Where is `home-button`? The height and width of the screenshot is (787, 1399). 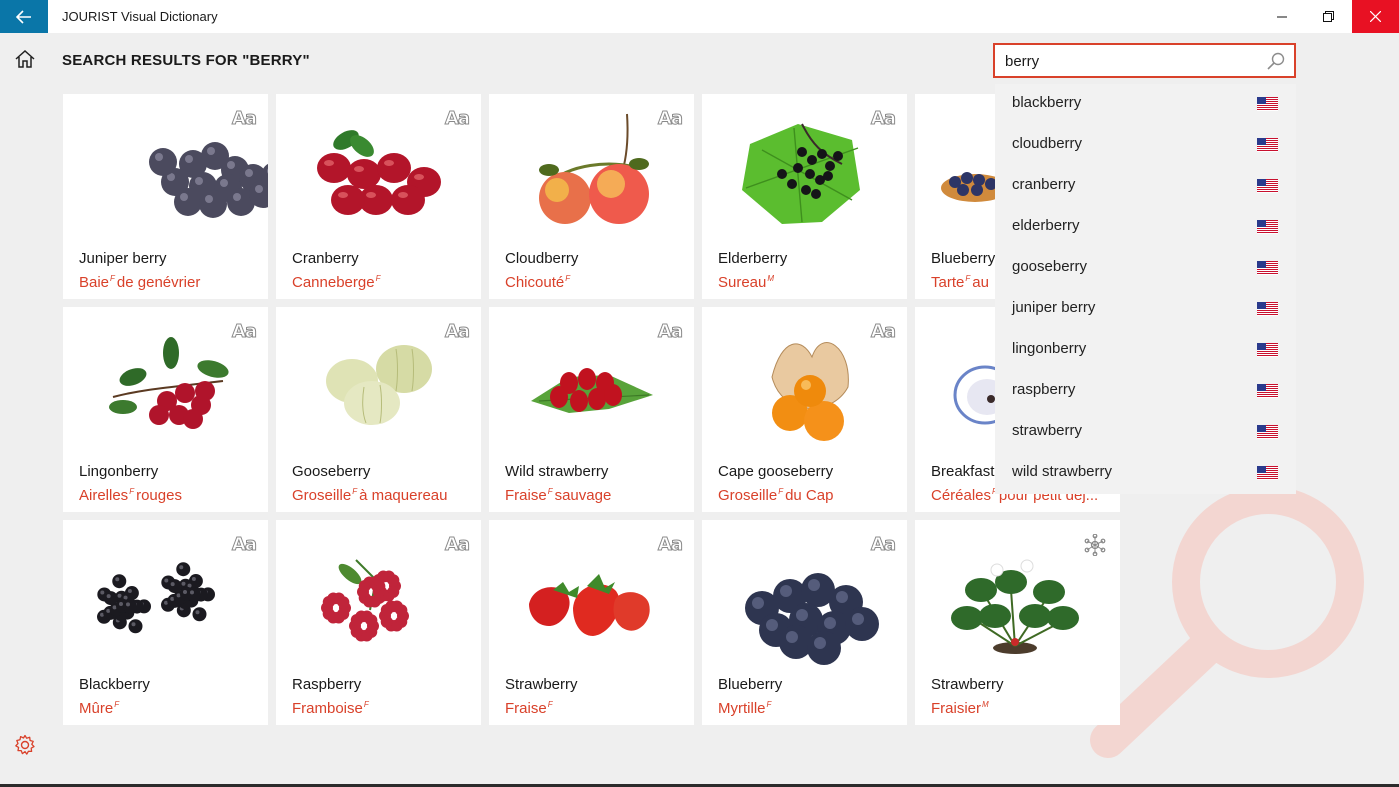 home-button is located at coordinates (25, 59).